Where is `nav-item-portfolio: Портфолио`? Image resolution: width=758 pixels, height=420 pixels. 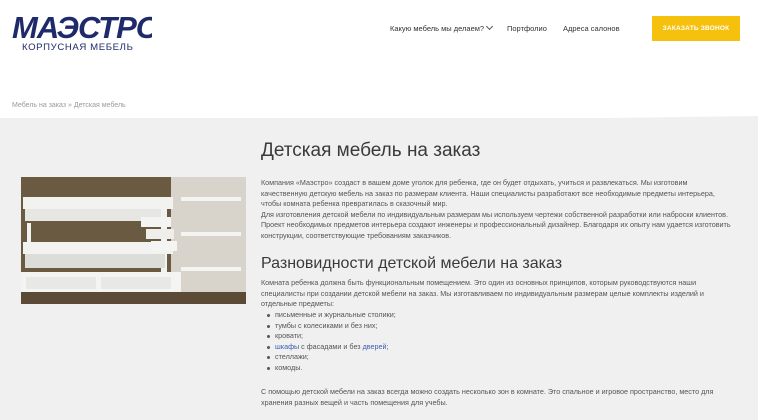 nav-item-portfolio: Портфолио is located at coordinates (527, 28).